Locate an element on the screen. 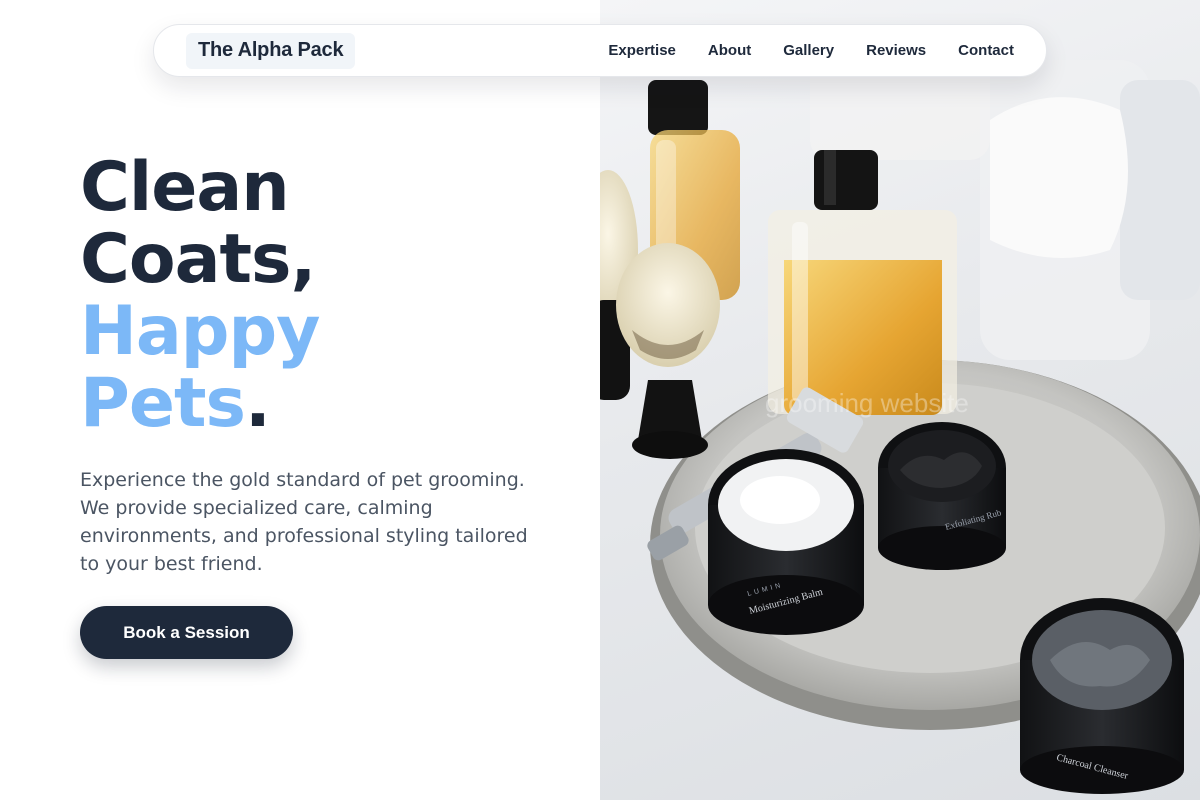 Image resolution: width=1200 pixels, height=800 pixels. nav-link-contact: Contact is located at coordinates (986, 50).